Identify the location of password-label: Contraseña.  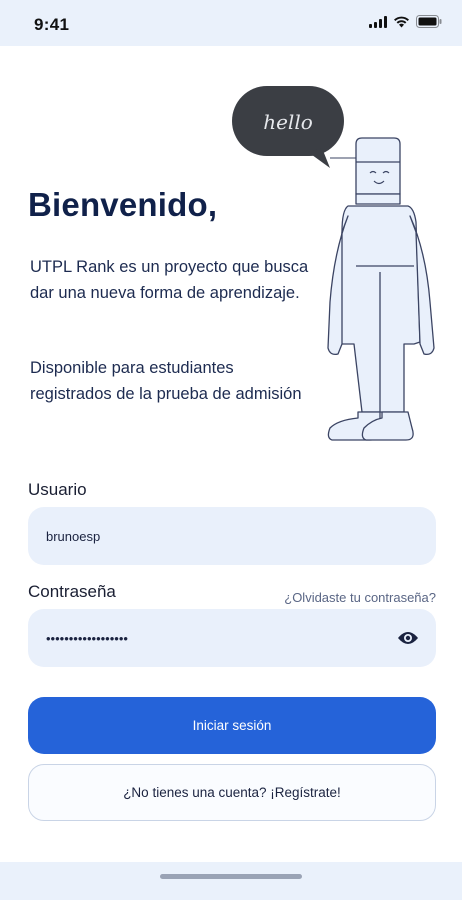
(72, 591).